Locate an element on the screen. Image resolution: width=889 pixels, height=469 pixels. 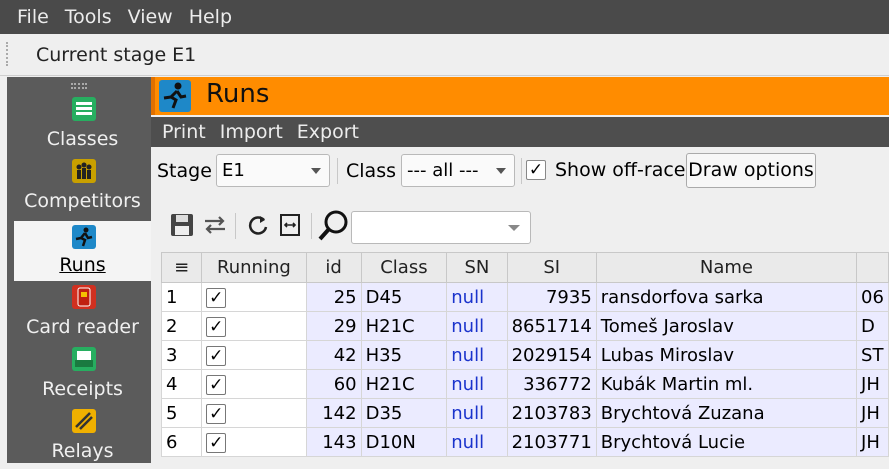
cell-id: 143 is located at coordinates (333, 442).